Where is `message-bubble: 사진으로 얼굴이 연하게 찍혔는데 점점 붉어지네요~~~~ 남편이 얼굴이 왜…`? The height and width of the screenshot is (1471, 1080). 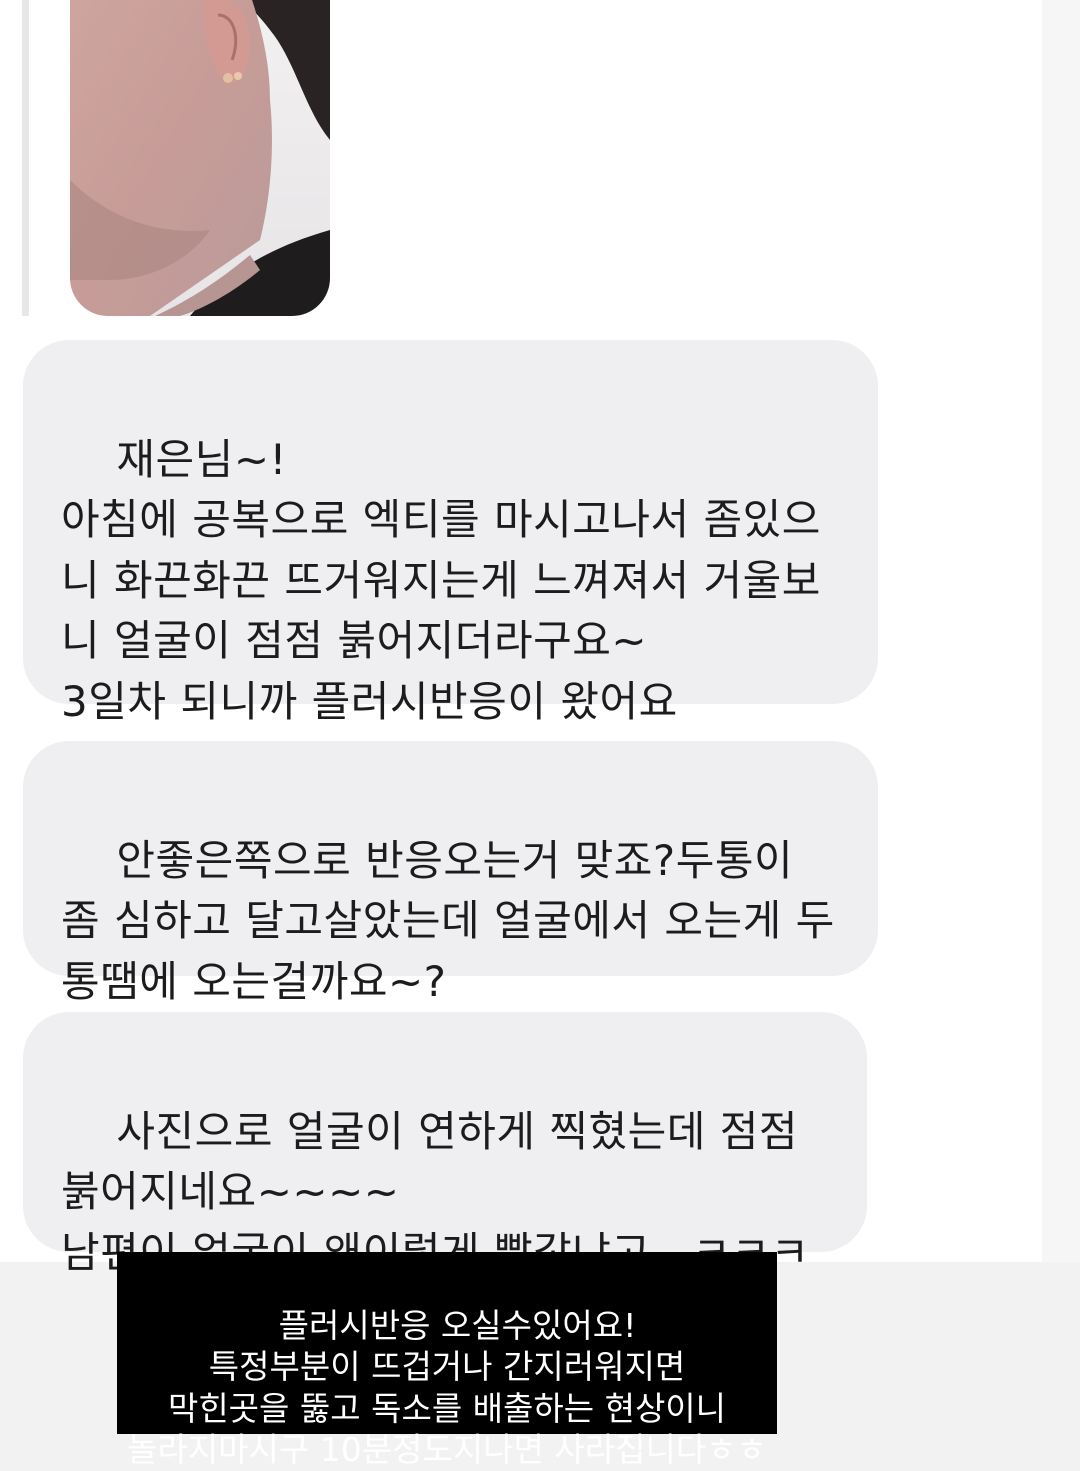 message-bubble: 사진으로 얼굴이 연하게 찍혔는데 점점 붉어지네요~~~~ 남편이 얼굴이 왜… is located at coordinates (445, 1144).